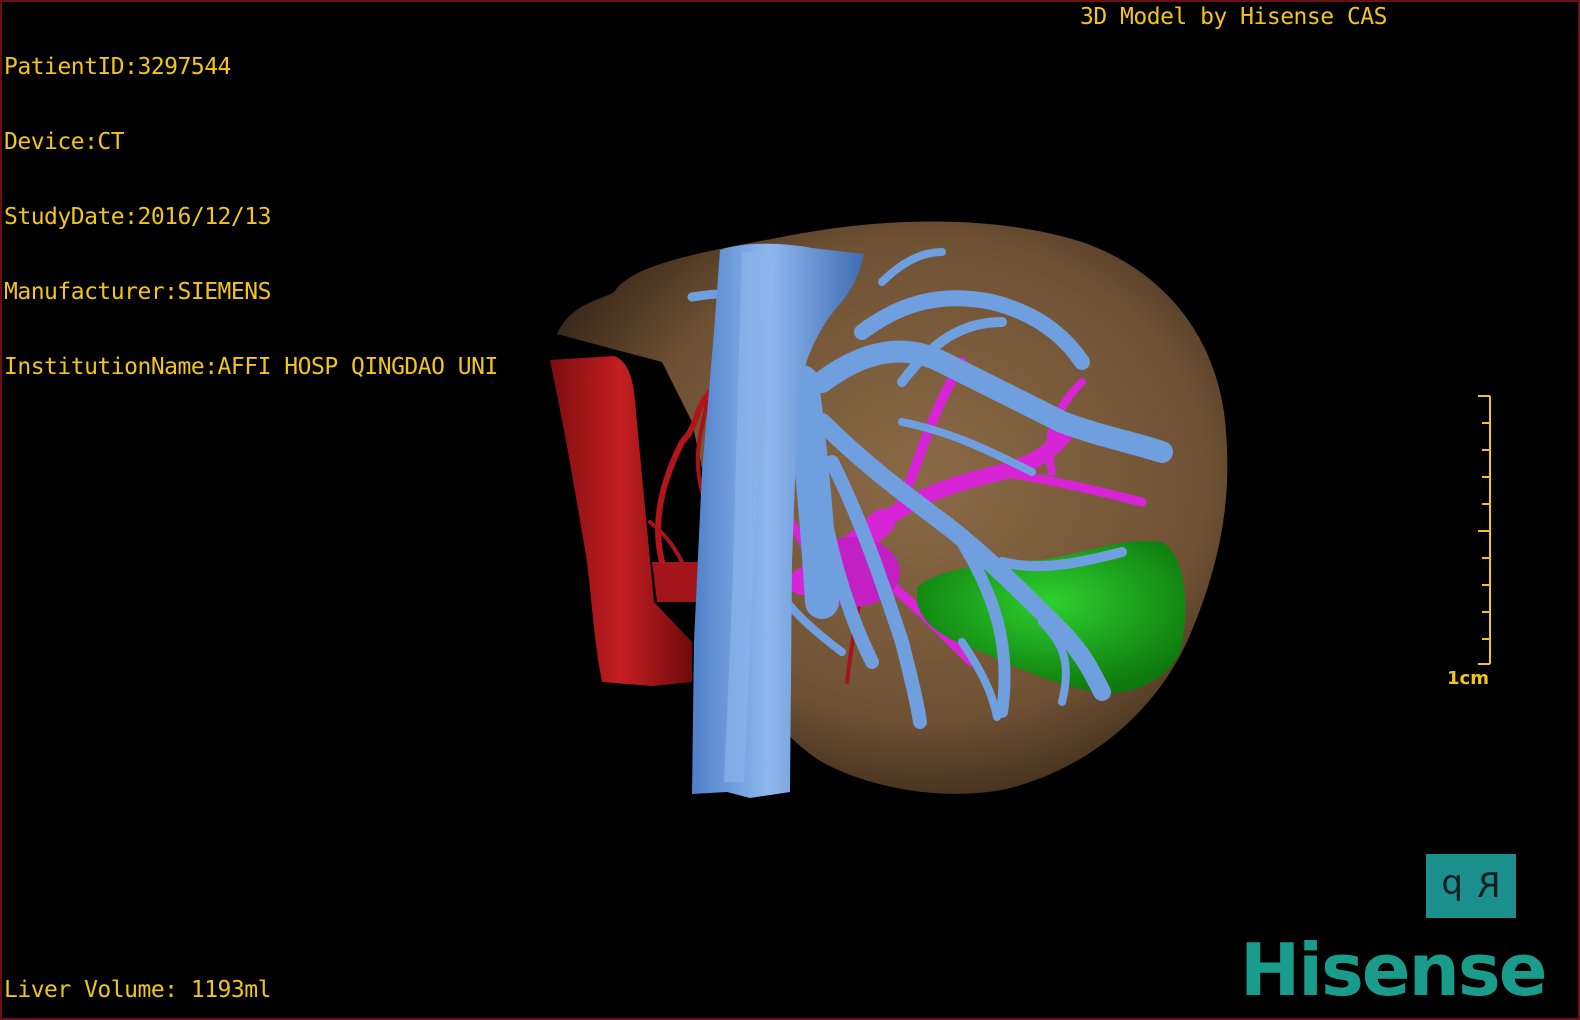 This screenshot has width=1580, height=1020. I want to click on liver-volume-text: Liver Volume: 1193ml, so click(137, 990).